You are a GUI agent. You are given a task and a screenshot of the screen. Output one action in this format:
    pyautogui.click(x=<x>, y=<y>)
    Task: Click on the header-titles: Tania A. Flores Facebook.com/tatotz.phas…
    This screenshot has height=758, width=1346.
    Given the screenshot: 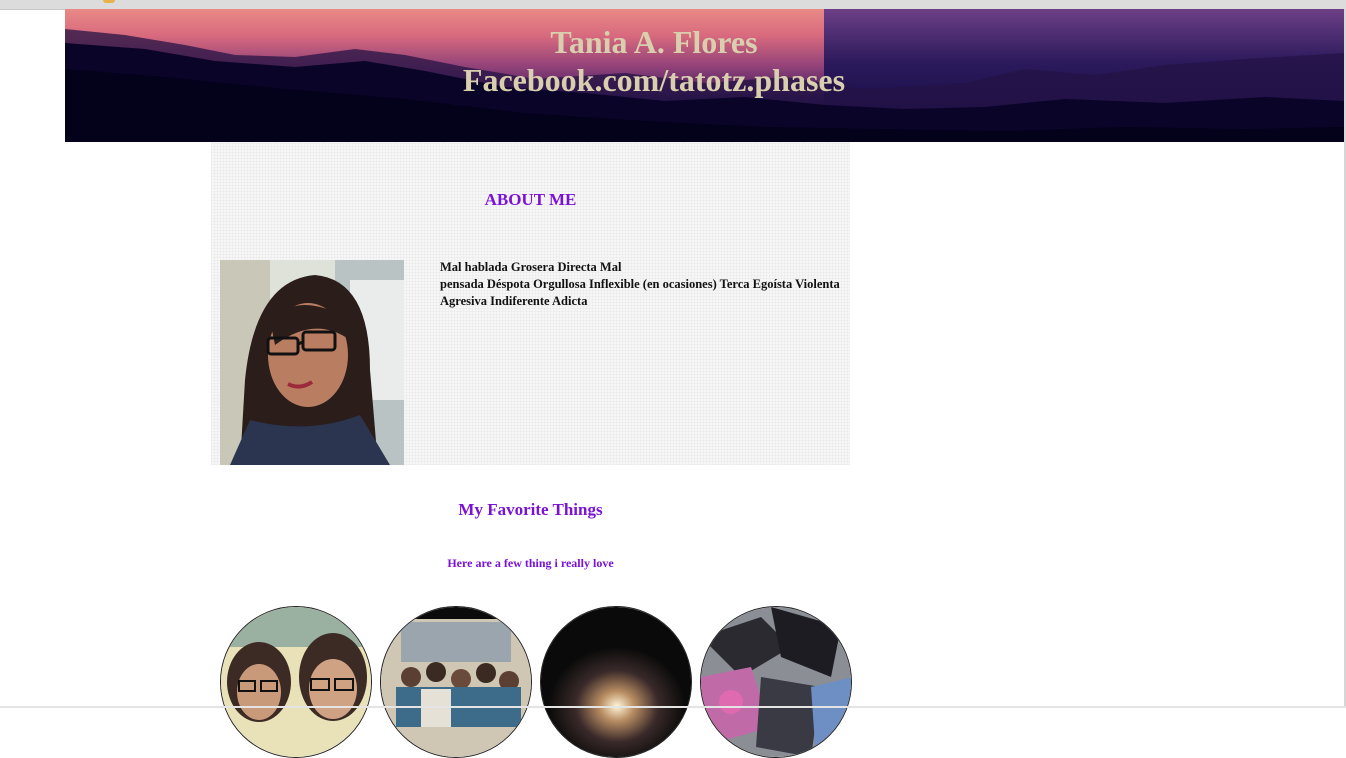 What is the action you would take?
    pyautogui.click(x=704, y=61)
    